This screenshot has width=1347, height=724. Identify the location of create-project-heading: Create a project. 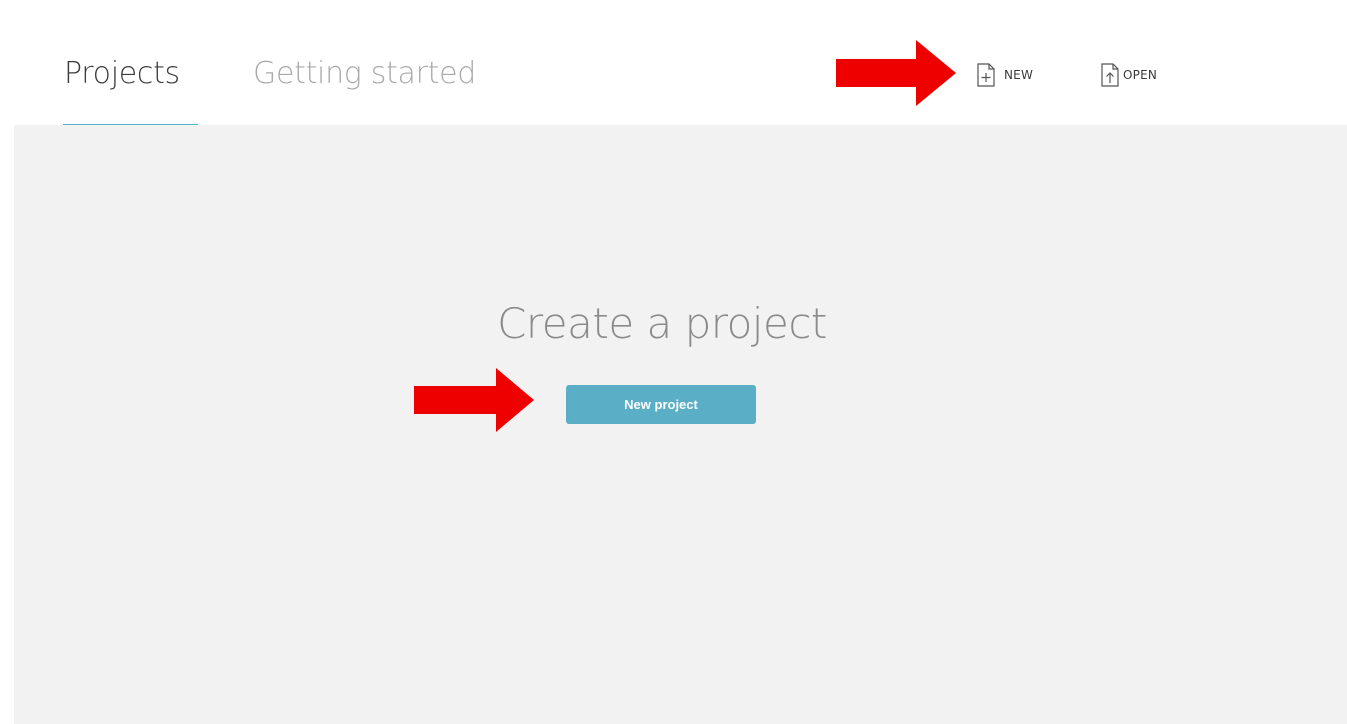
(662, 323).